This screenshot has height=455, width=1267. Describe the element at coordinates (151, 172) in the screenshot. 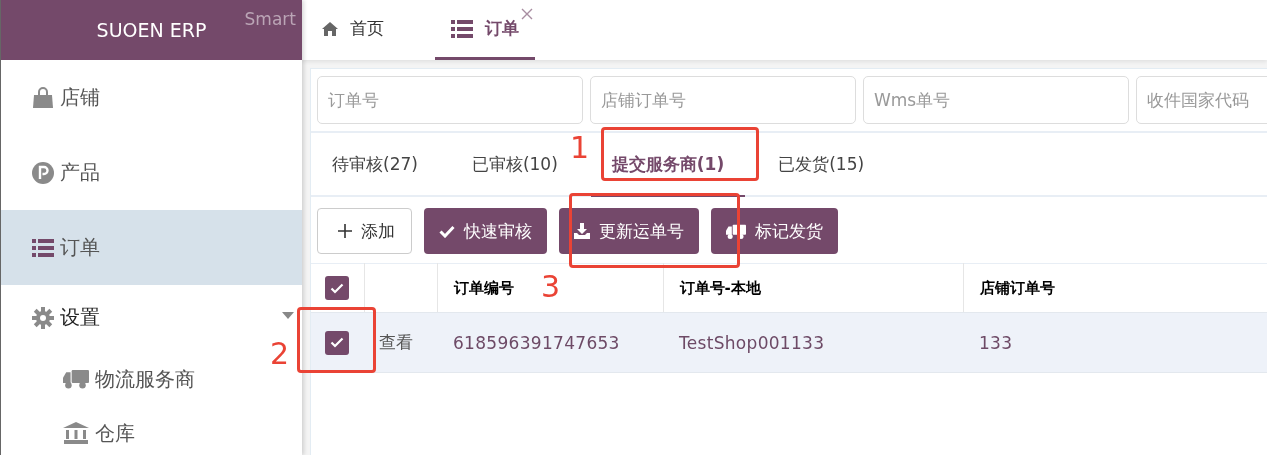

I see `sidebar-item: 产品` at that location.